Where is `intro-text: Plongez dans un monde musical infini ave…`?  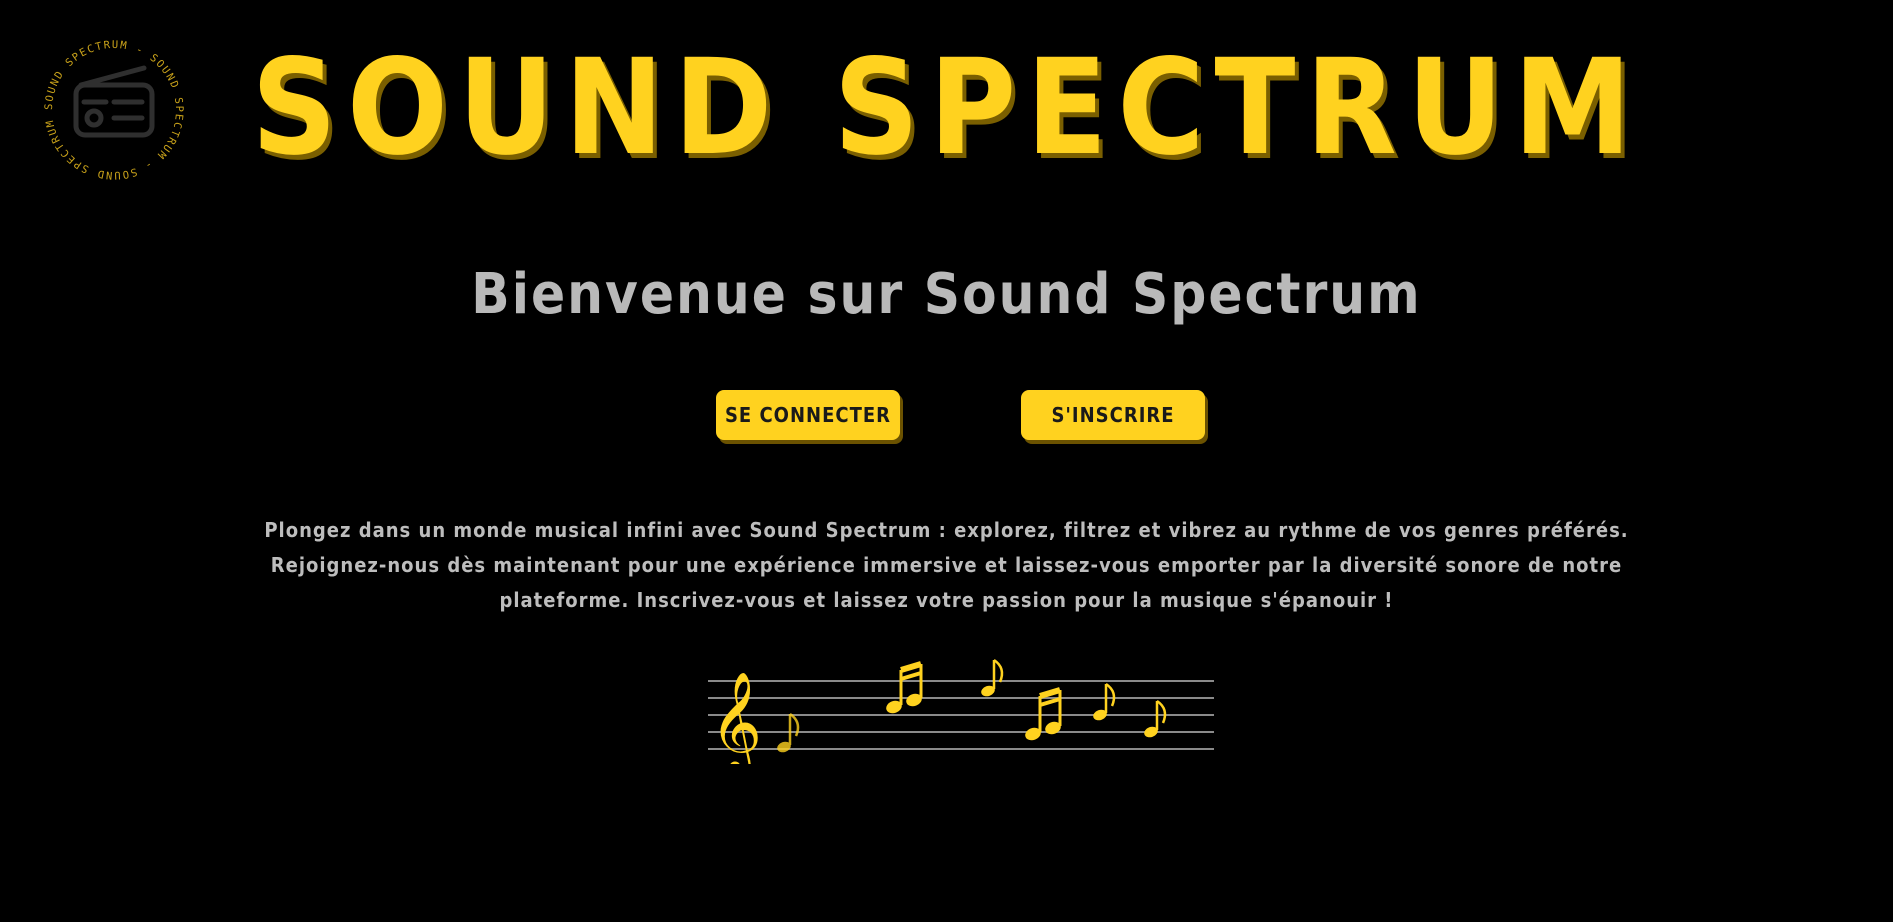 intro-text: Plongez dans un monde musical infini ave… is located at coordinates (946, 565).